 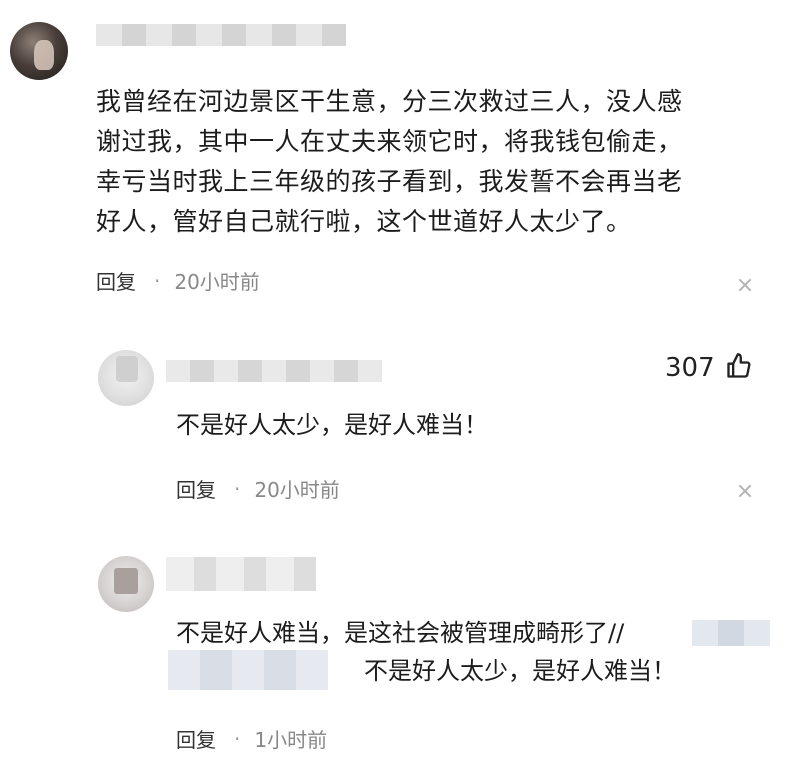 What do you see at coordinates (291, 740) in the screenshot?
I see `timestamp: 1小时前` at bounding box center [291, 740].